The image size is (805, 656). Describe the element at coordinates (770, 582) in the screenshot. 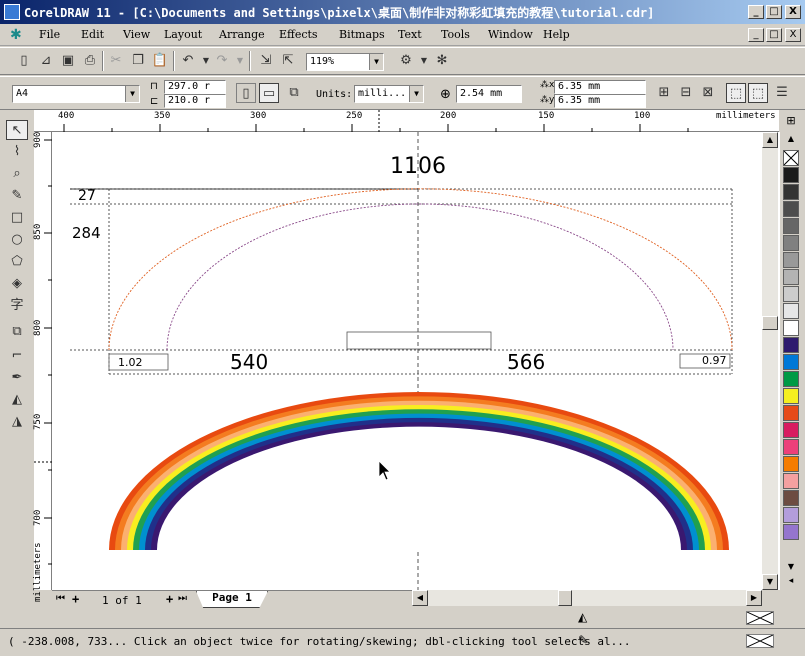

I see `scroll-down-icon: ▼` at that location.